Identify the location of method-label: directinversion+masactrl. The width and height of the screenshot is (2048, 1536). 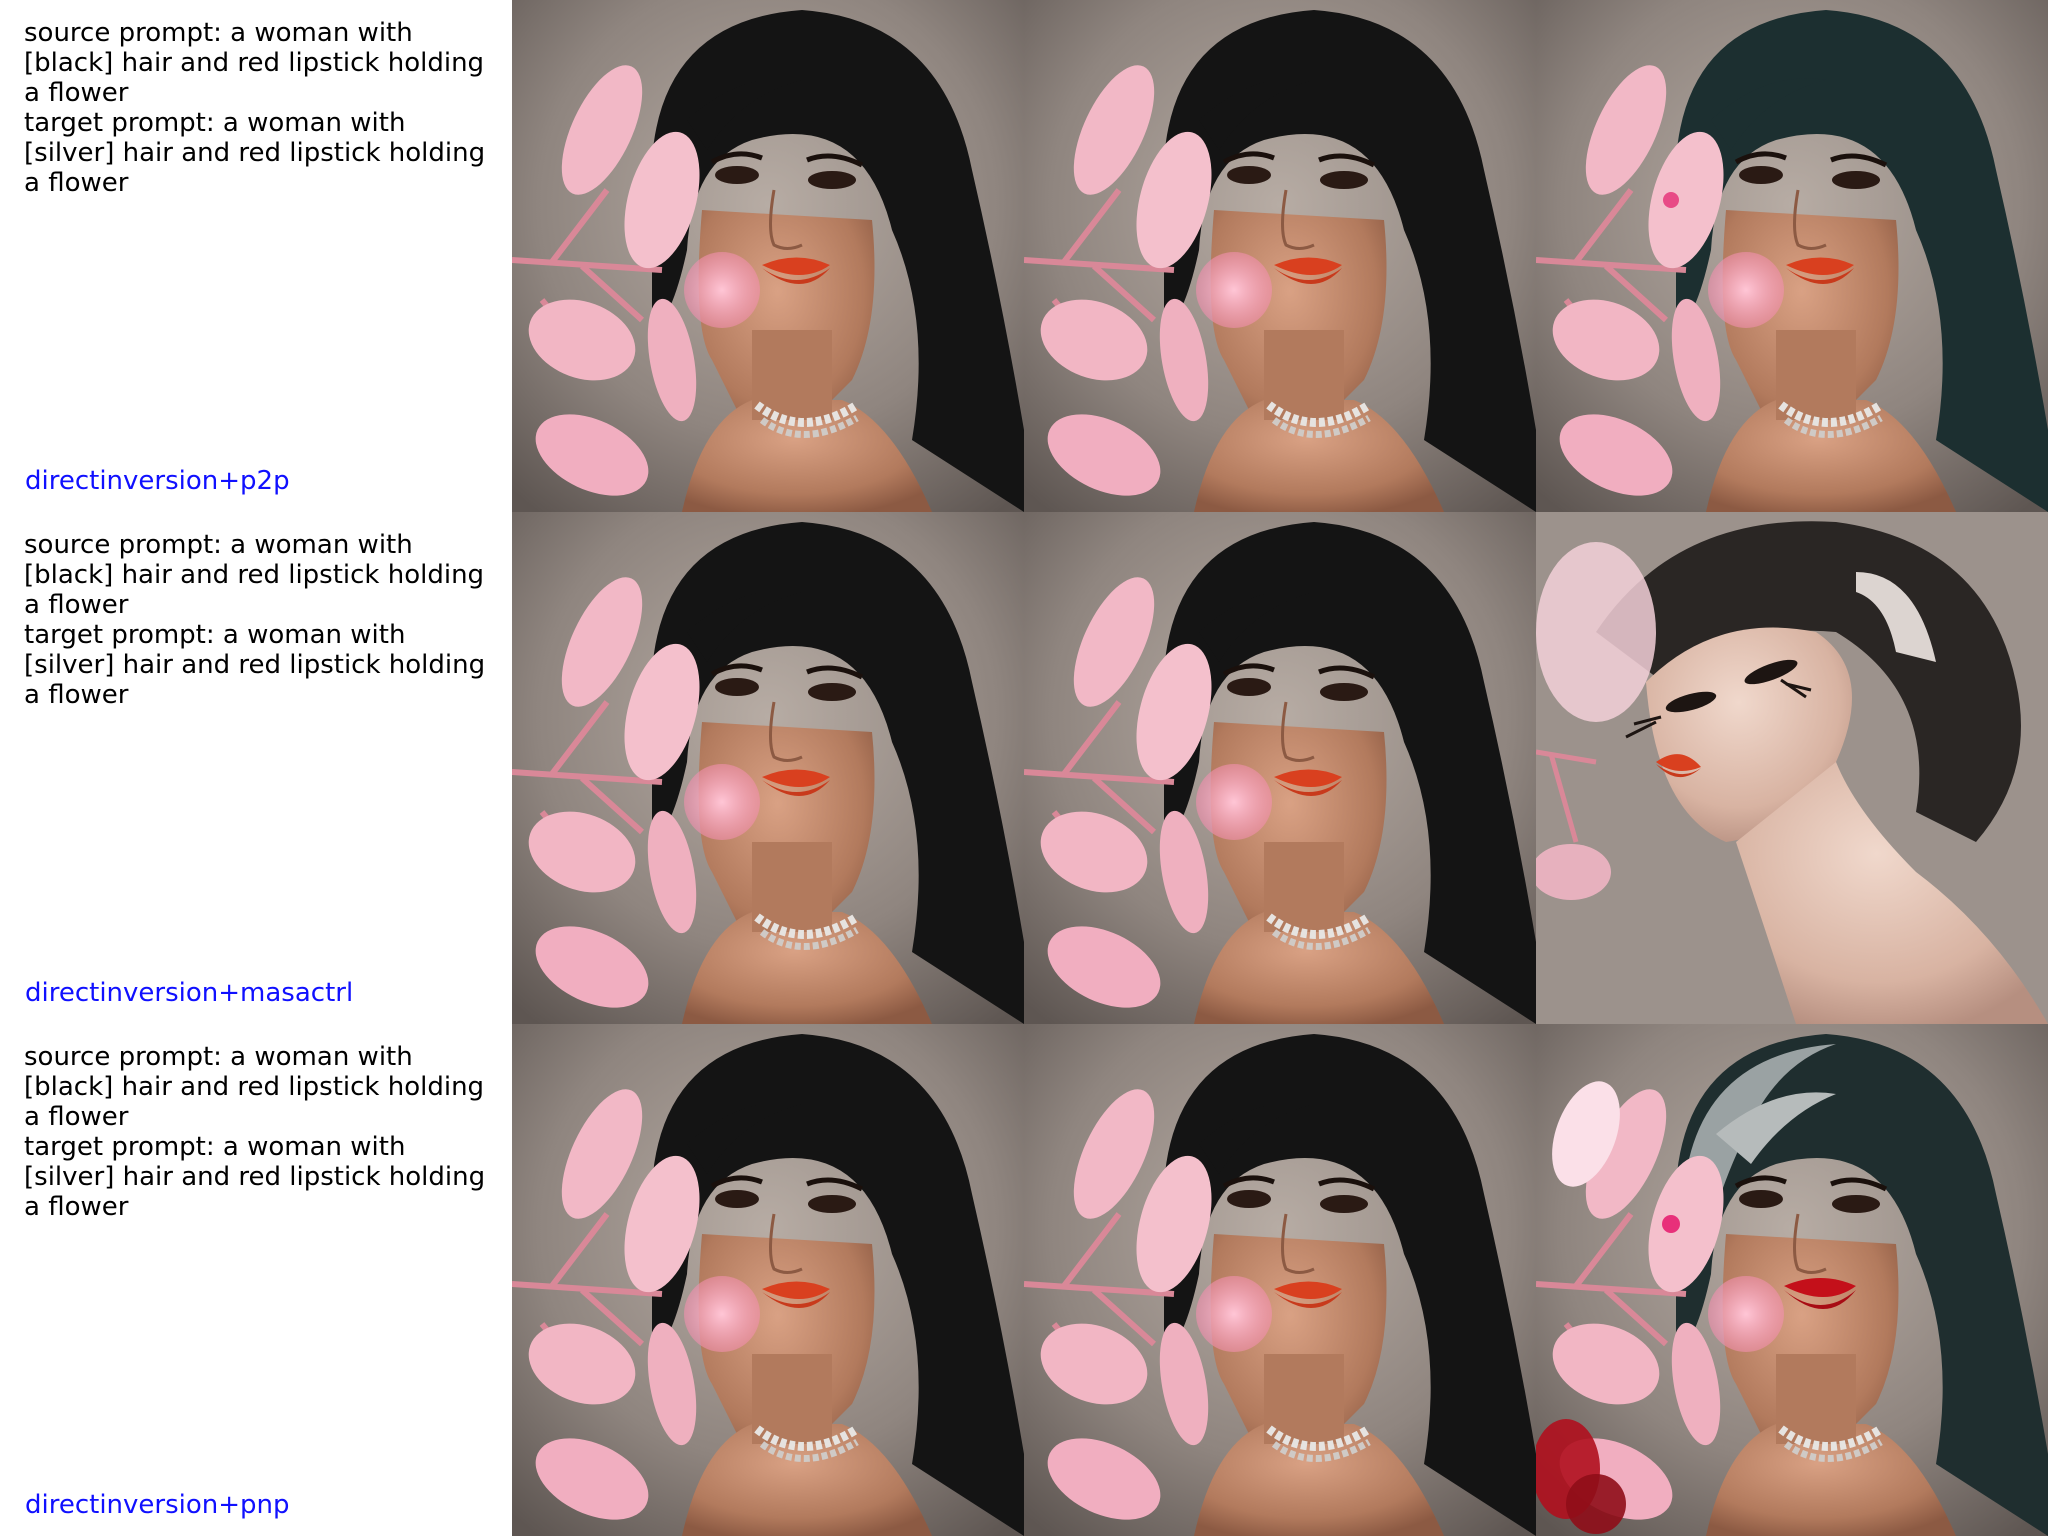
(189, 993).